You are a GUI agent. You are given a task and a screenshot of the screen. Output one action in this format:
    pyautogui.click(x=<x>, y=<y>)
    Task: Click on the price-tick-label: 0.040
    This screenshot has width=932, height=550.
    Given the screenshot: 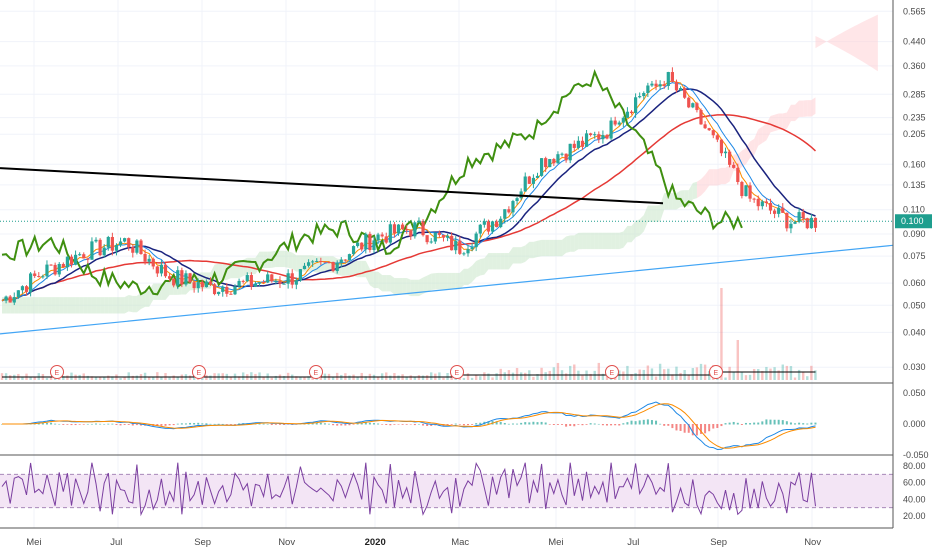 What is the action you would take?
    pyautogui.click(x=914, y=332)
    